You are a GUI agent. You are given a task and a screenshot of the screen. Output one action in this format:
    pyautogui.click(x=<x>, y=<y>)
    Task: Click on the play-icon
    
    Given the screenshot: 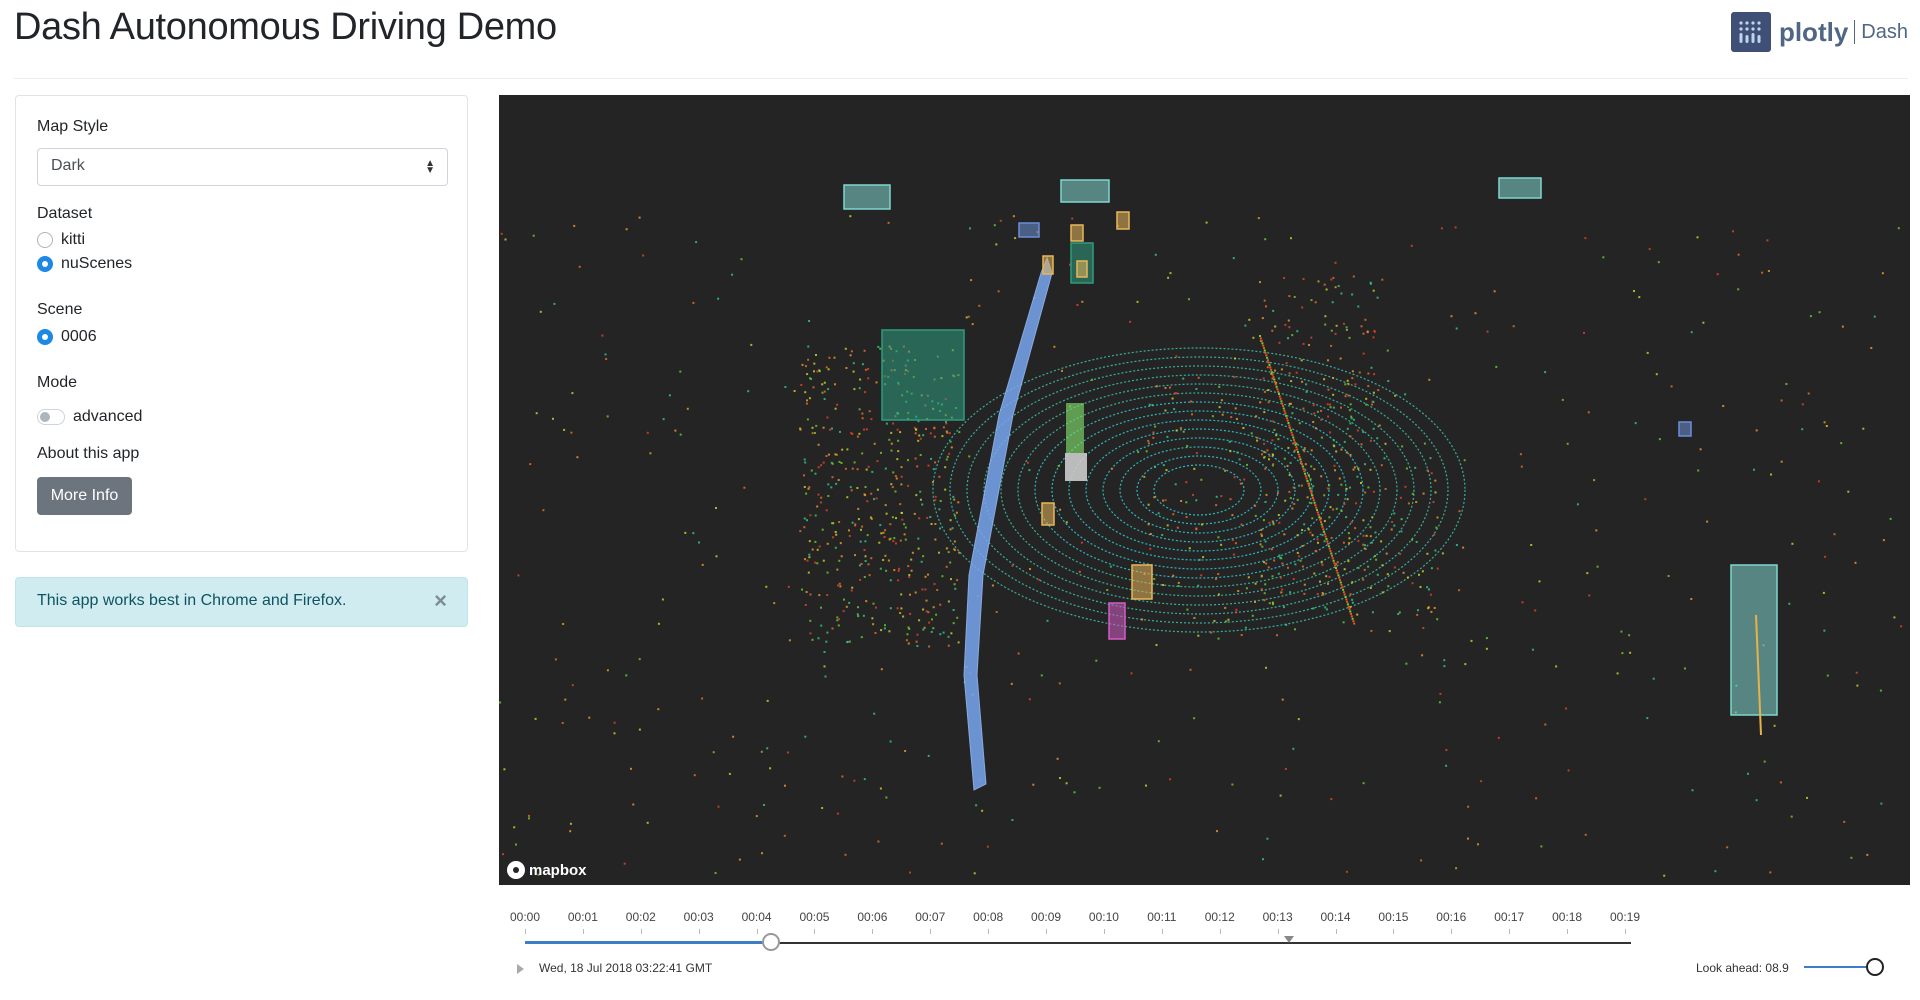 What is the action you would take?
    pyautogui.click(x=520, y=969)
    